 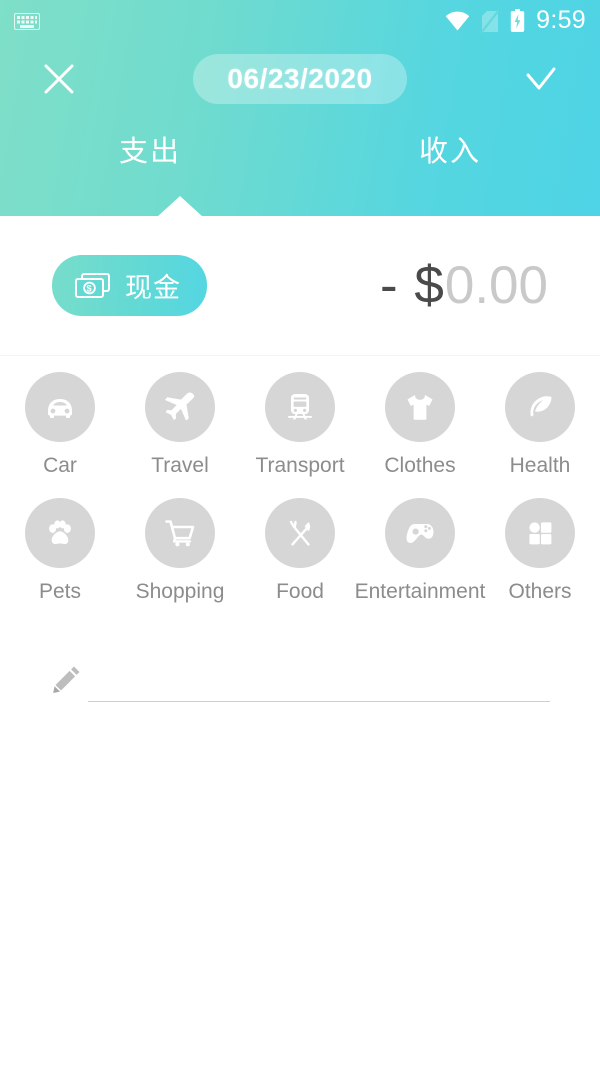 I want to click on active-tab-pointer, so click(x=180, y=206).